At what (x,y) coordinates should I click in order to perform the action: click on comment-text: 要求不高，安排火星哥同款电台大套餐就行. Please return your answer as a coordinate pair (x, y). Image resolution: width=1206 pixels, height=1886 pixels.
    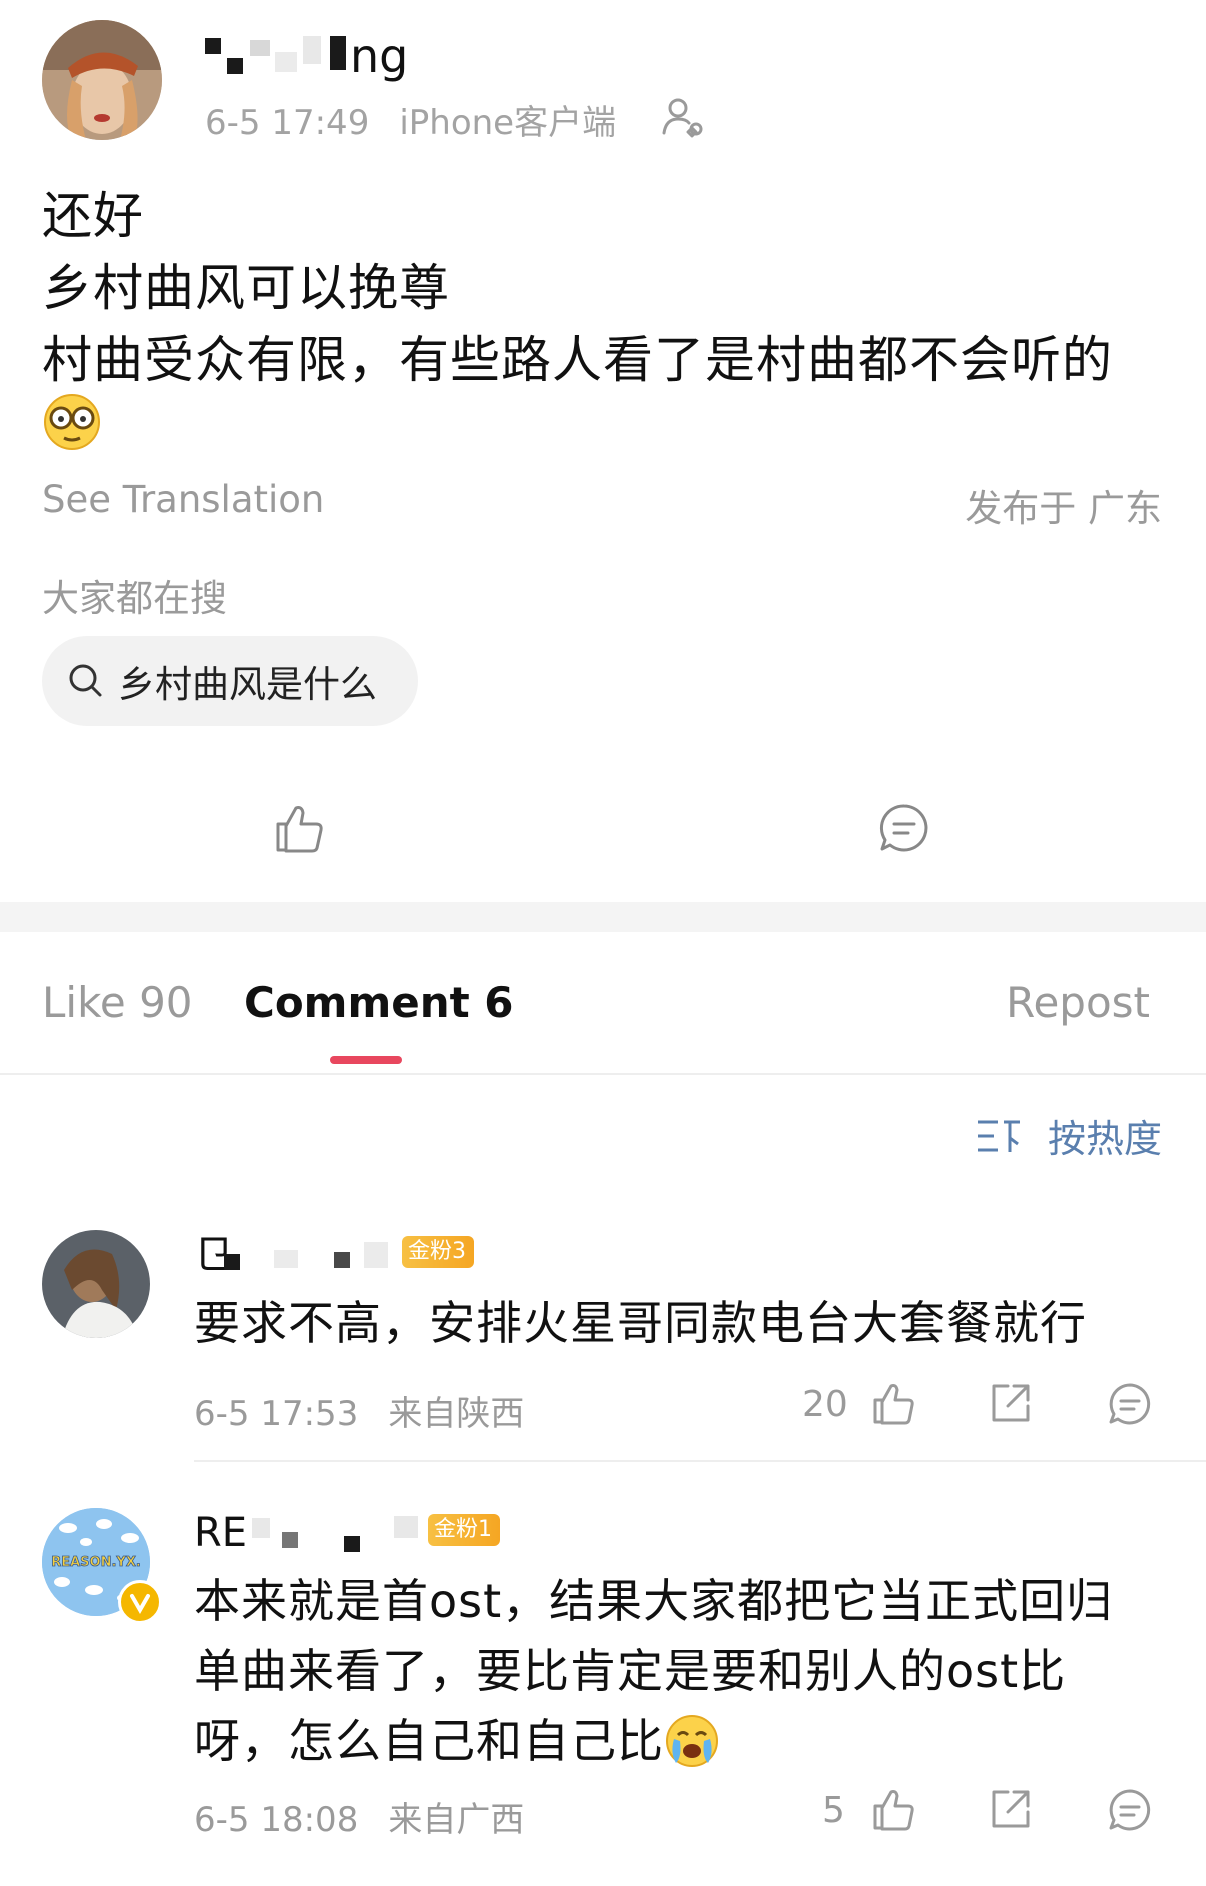
    Looking at the image, I should click on (640, 1323).